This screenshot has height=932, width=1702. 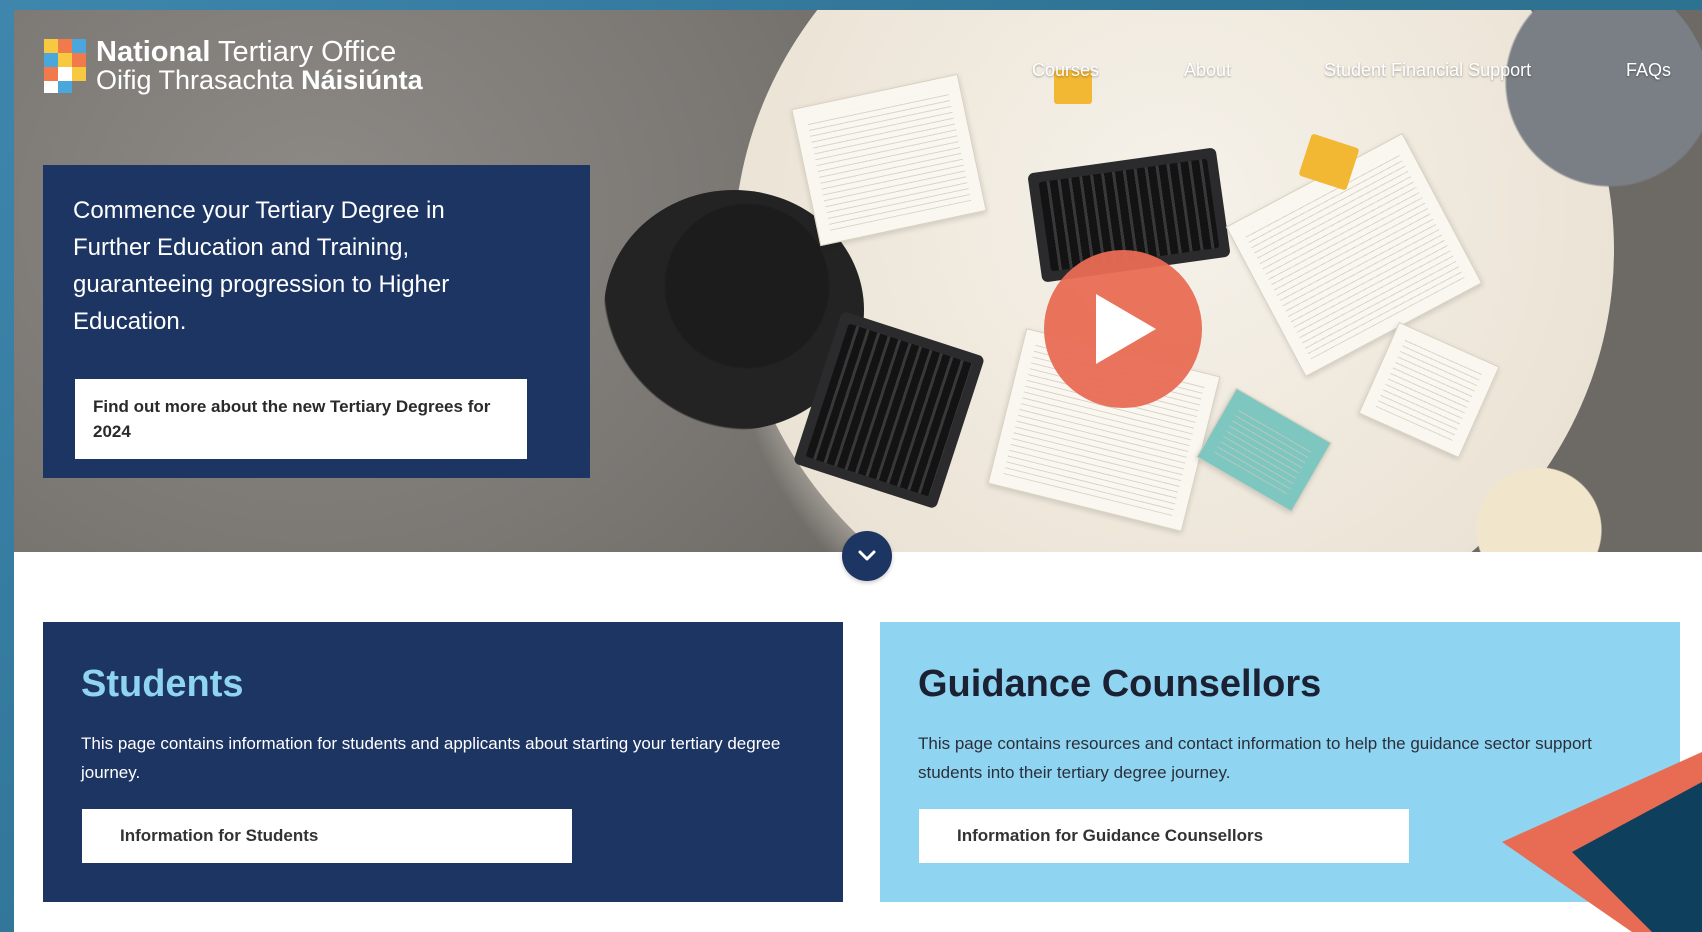 I want to click on chevron-down-icon, so click(x=867, y=555).